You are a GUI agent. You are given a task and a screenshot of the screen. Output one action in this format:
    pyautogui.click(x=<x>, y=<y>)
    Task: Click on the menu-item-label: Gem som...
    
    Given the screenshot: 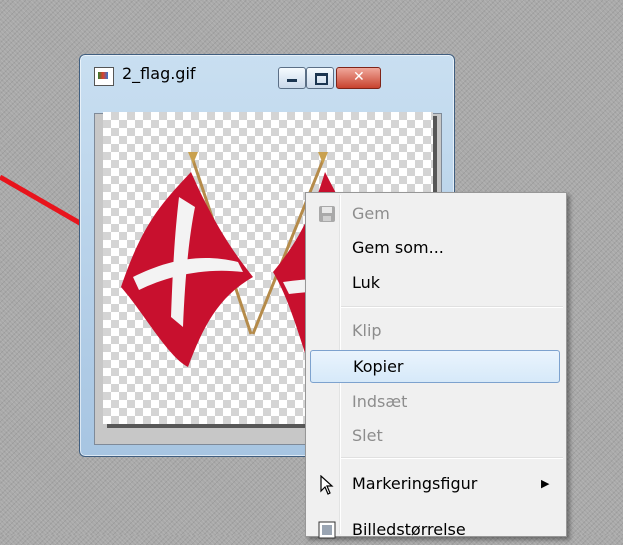 What is the action you would take?
    pyautogui.click(x=398, y=247)
    